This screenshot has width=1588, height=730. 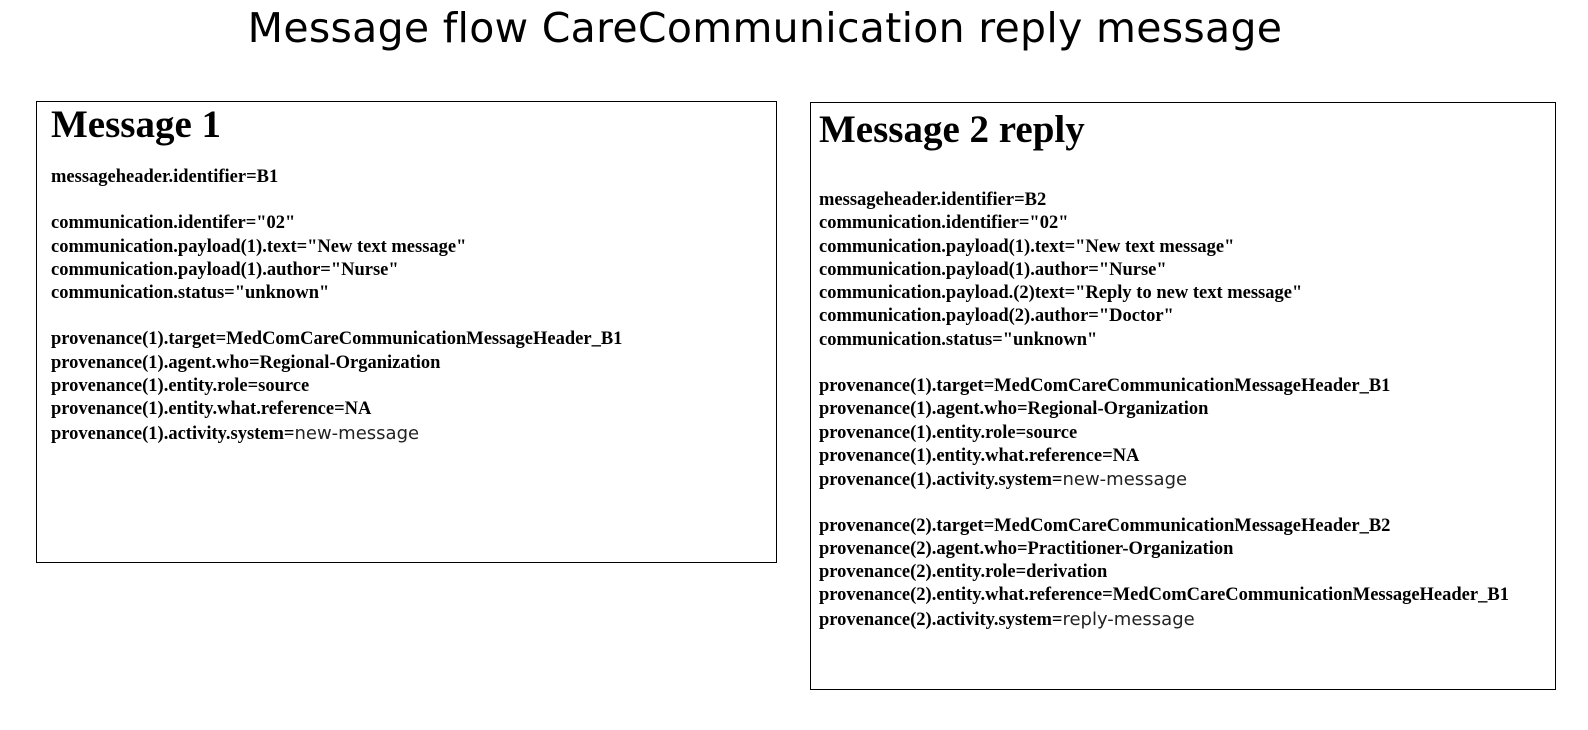 I want to click on field-text: messageheader.identifier=B1, so click(x=165, y=177).